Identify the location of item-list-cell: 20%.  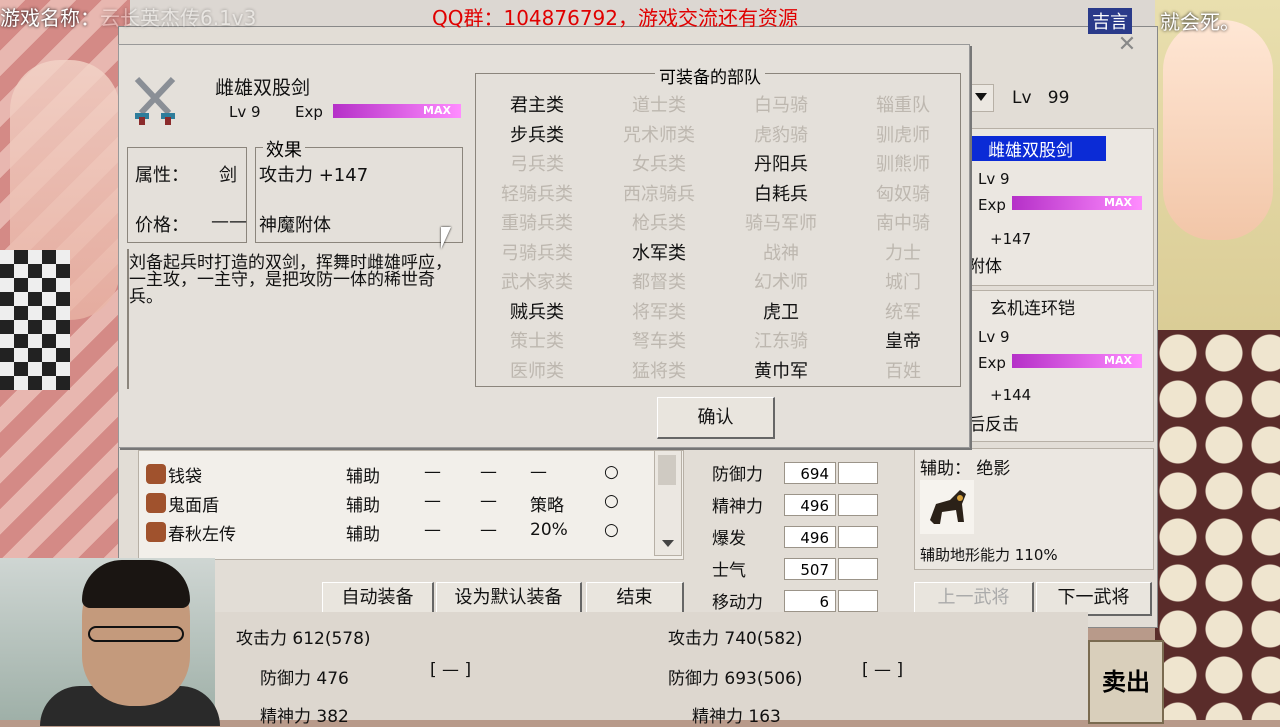
(549, 530).